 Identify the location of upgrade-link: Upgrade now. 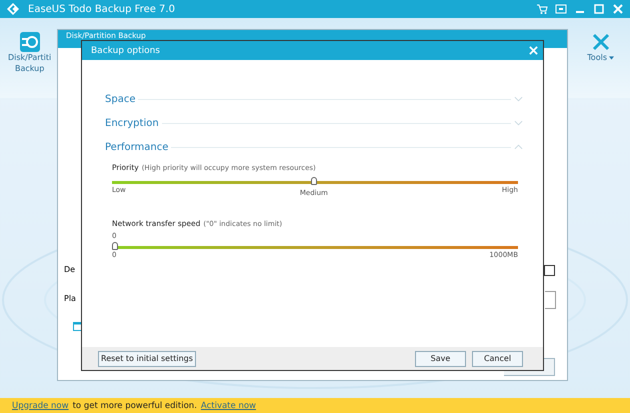
(40, 405).